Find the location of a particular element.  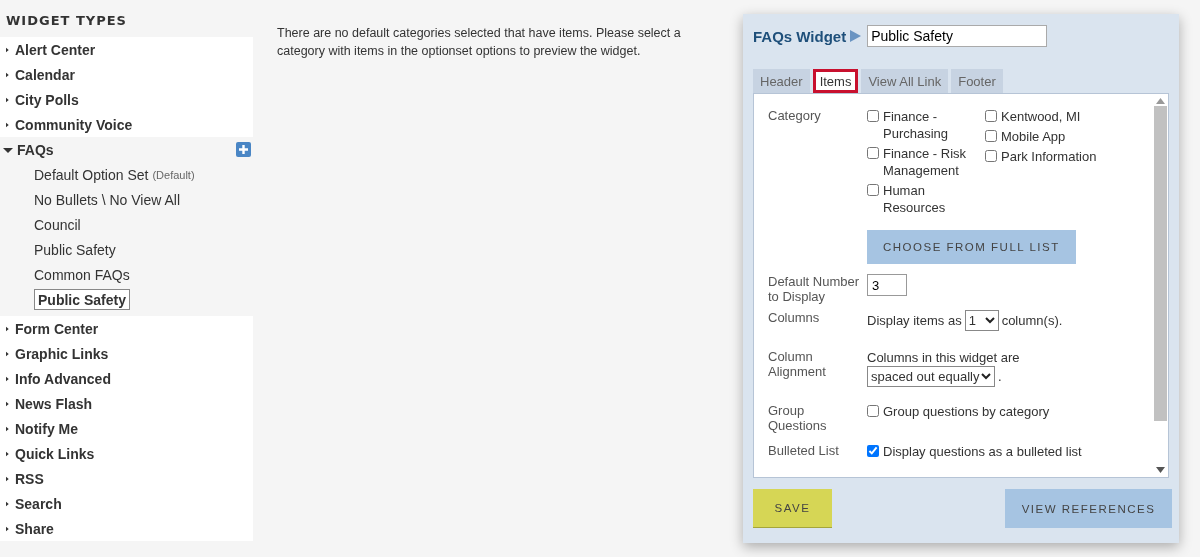

checkbox-label: Park Information is located at coordinates (1049, 156).